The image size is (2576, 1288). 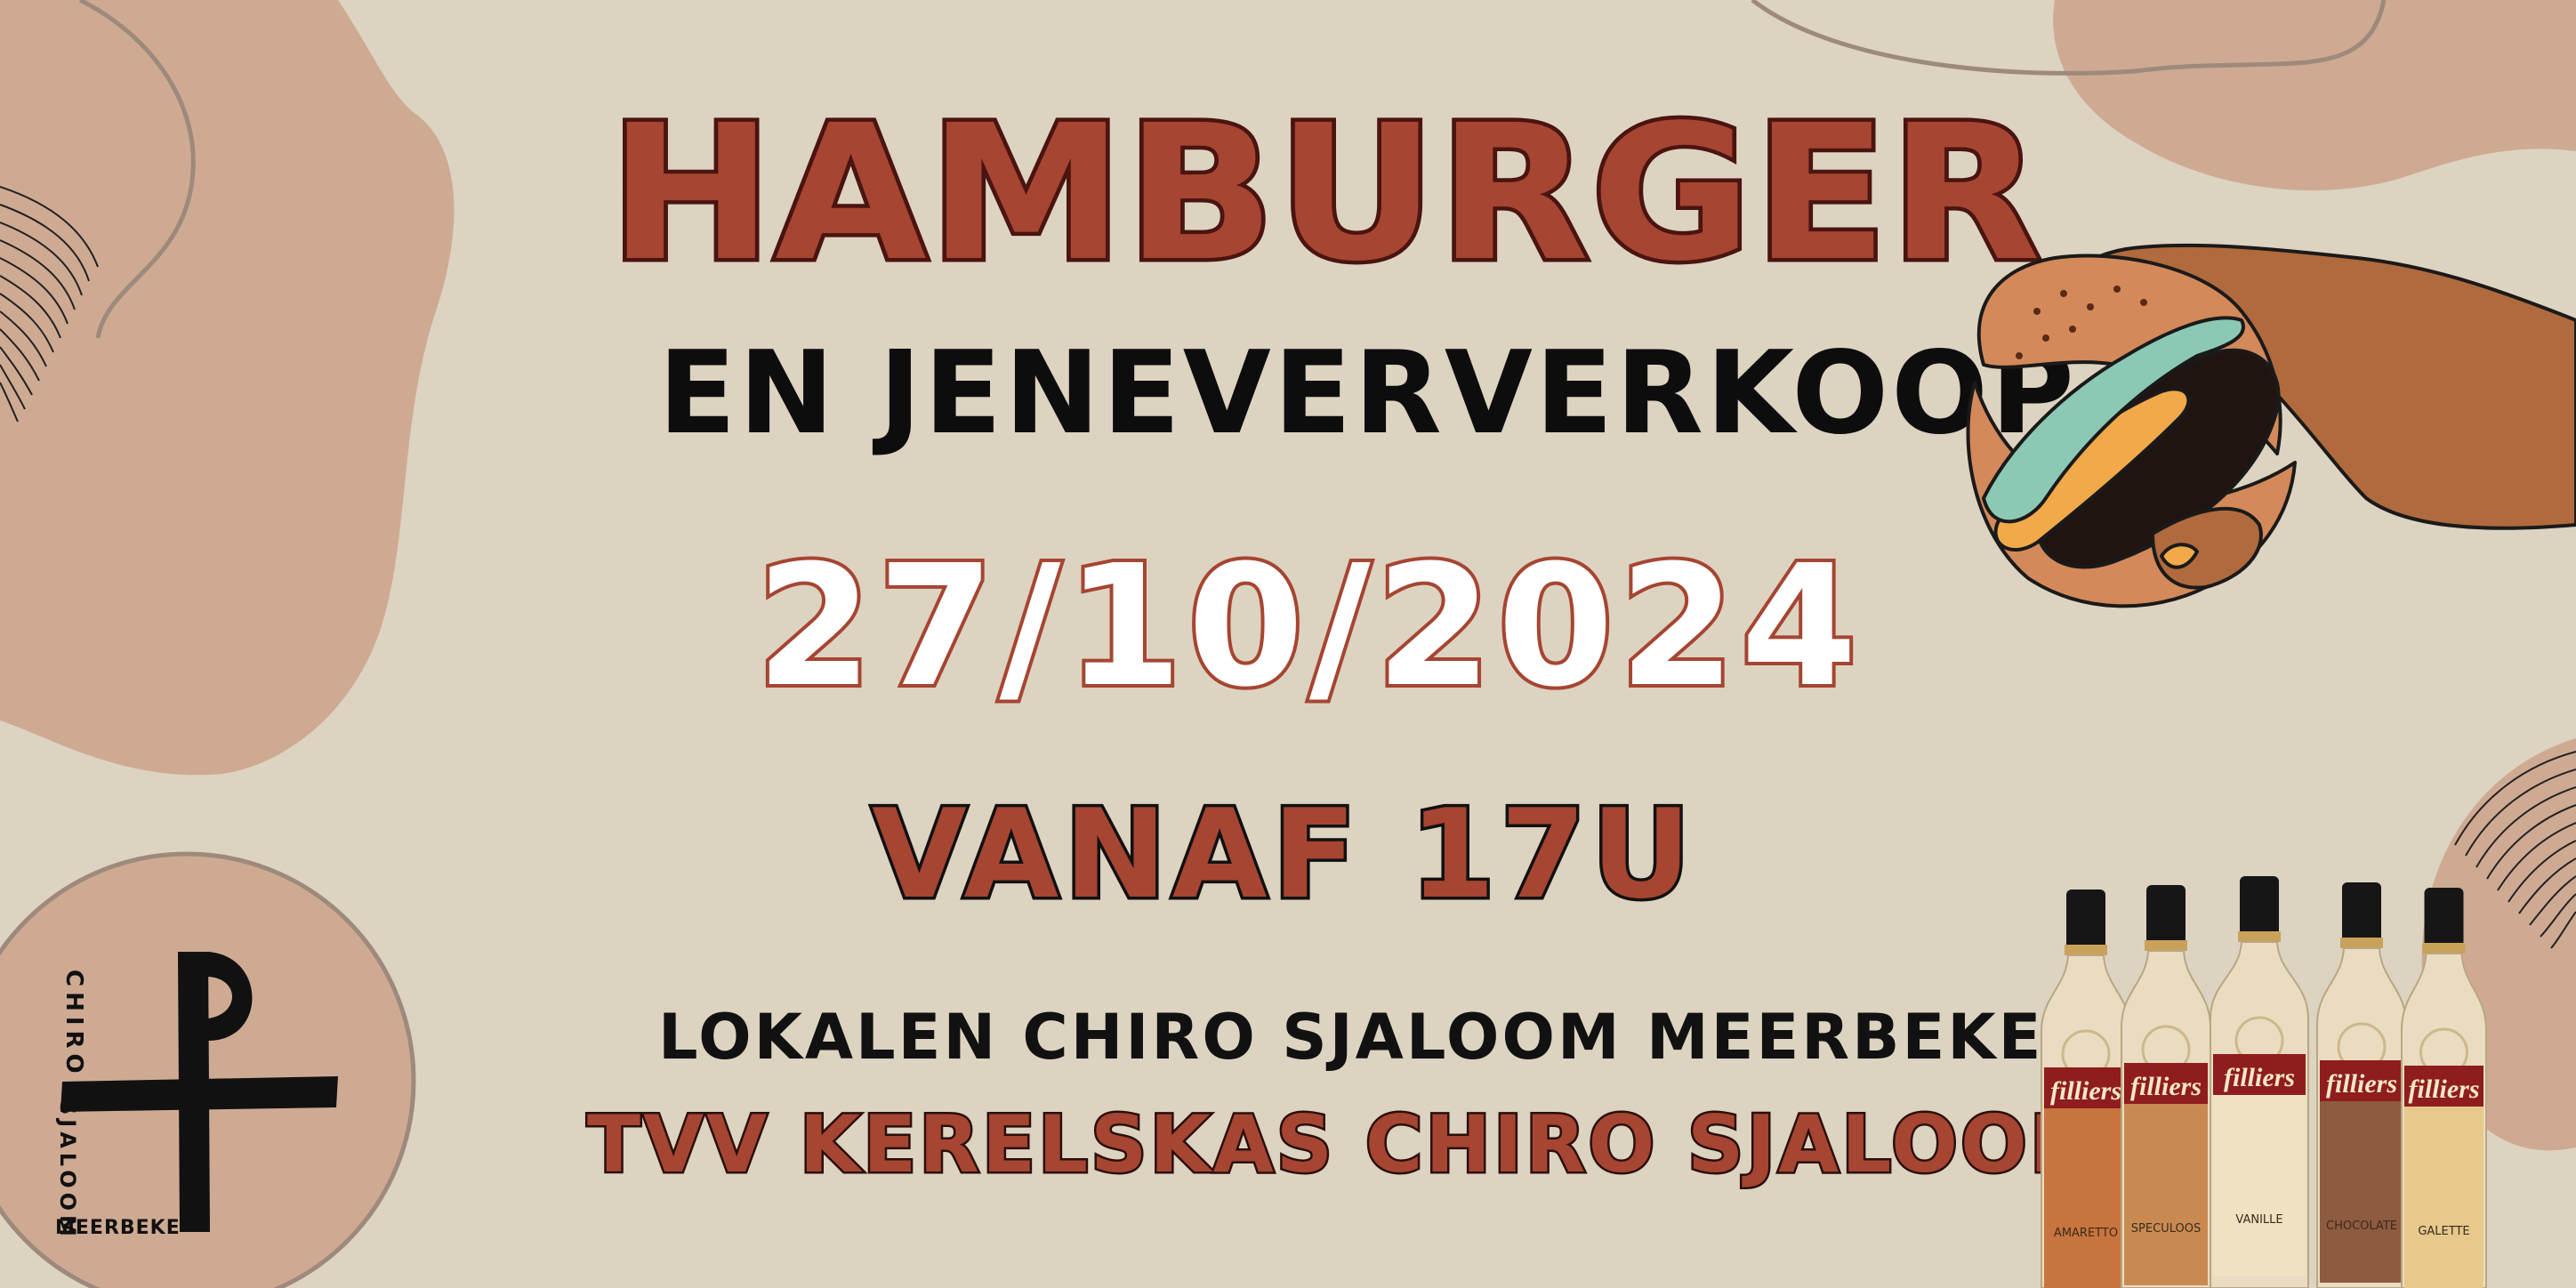 I want to click on bottle-flavor-label: CHOCOLATE, so click(x=2361, y=1226).